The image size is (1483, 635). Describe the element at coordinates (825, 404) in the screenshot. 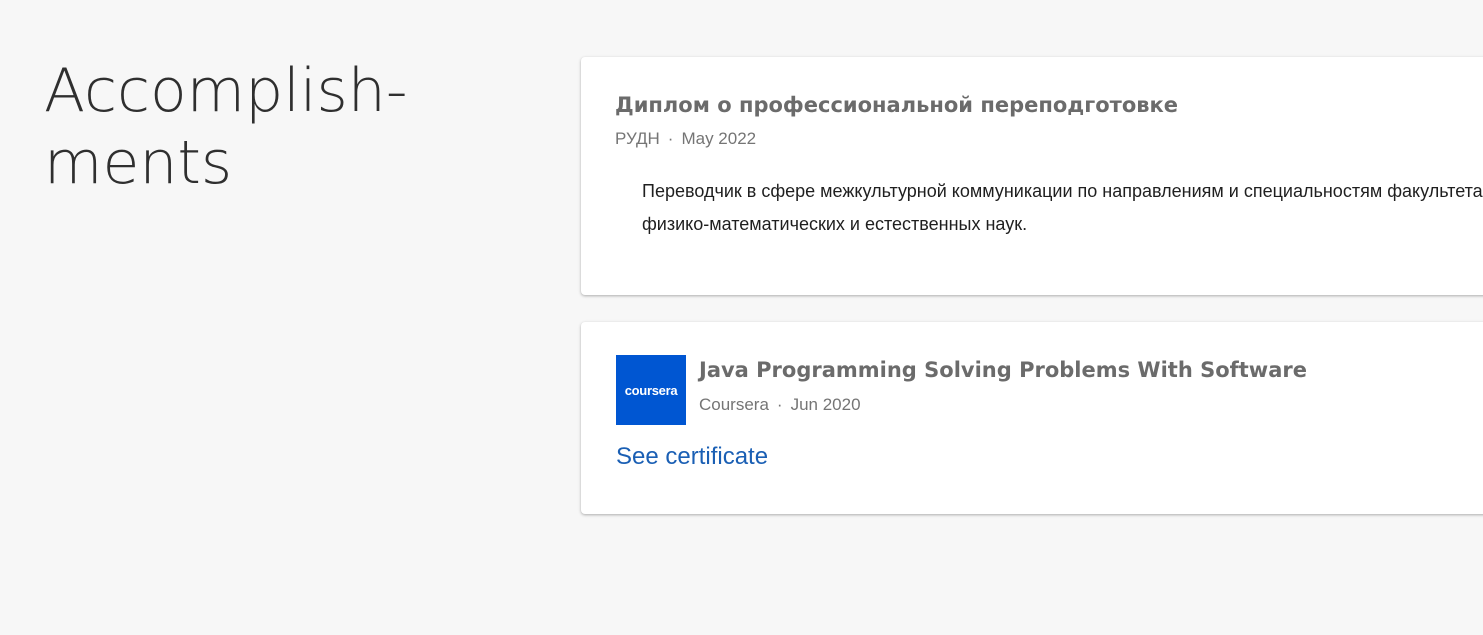

I see `accomplishment-date: Jun 2020` at that location.